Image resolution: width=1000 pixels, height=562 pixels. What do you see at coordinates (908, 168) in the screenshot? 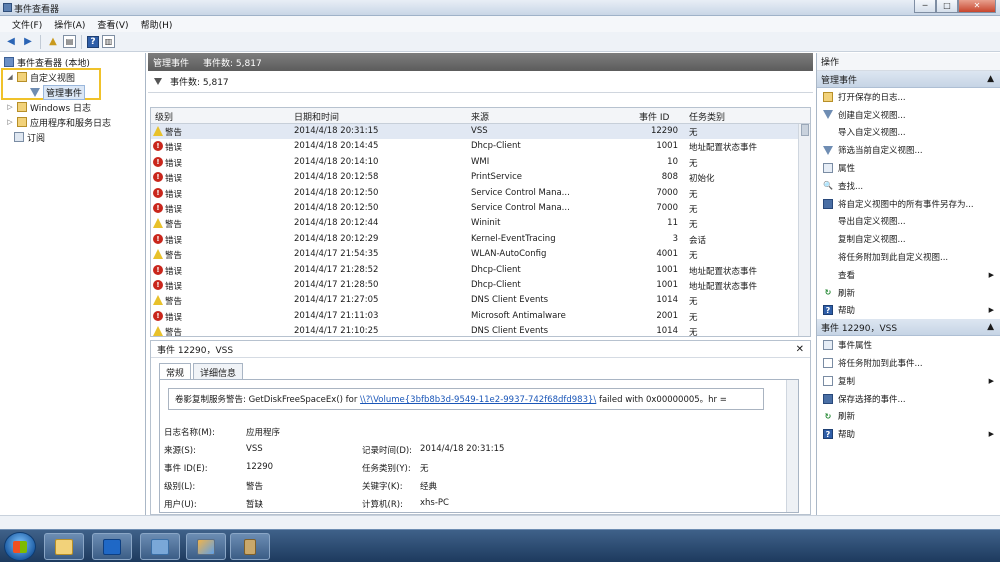
I see `action-item: 属性` at bounding box center [908, 168].